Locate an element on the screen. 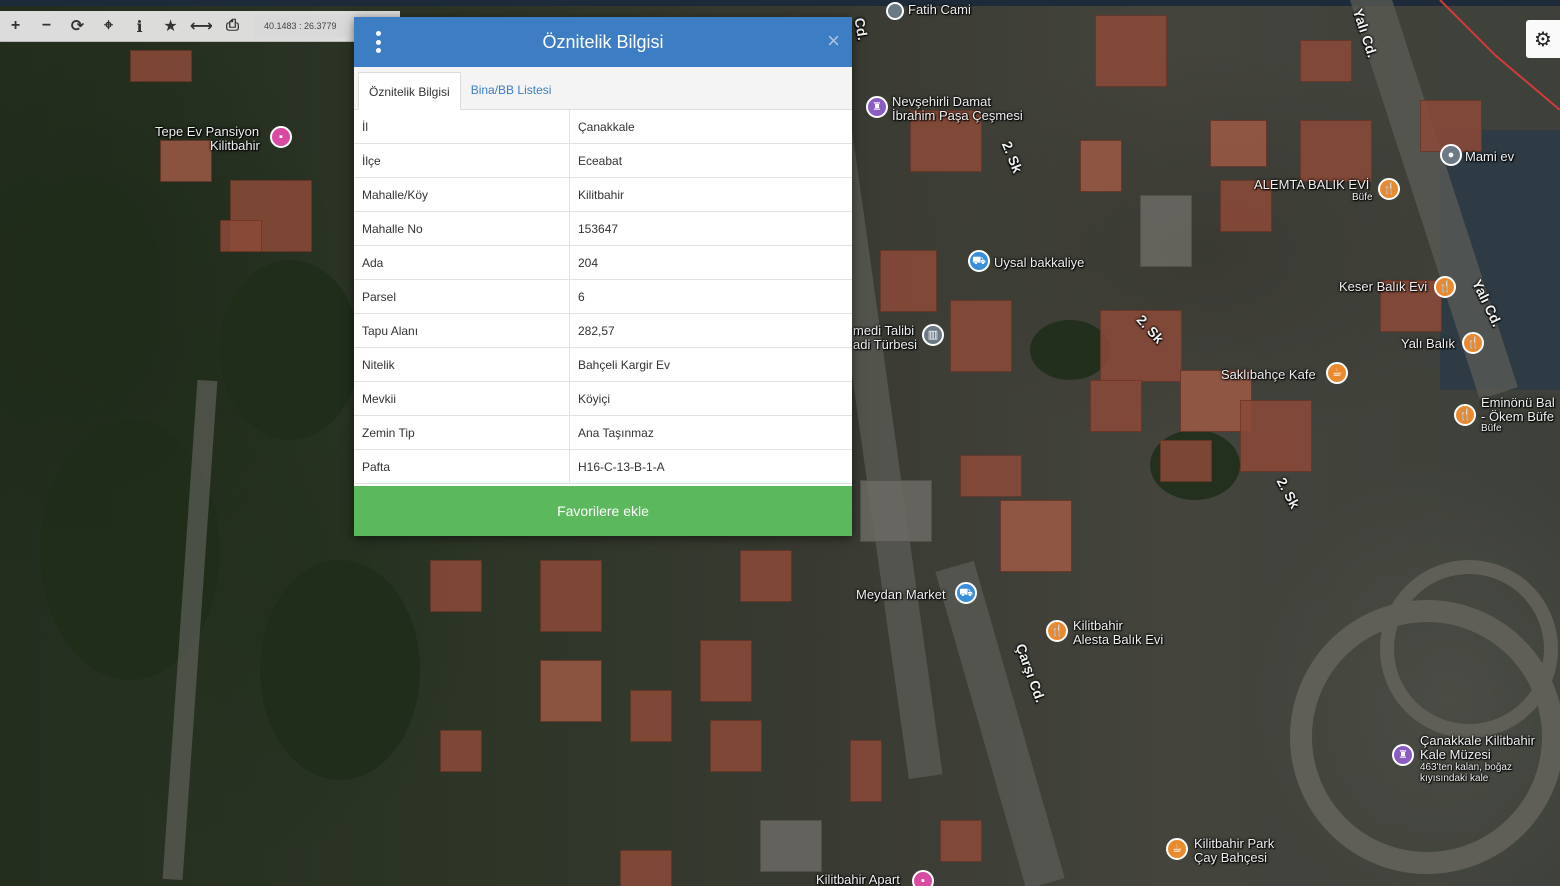 This screenshot has height=886, width=1560. place-icon: ● is located at coordinates (1451, 155).